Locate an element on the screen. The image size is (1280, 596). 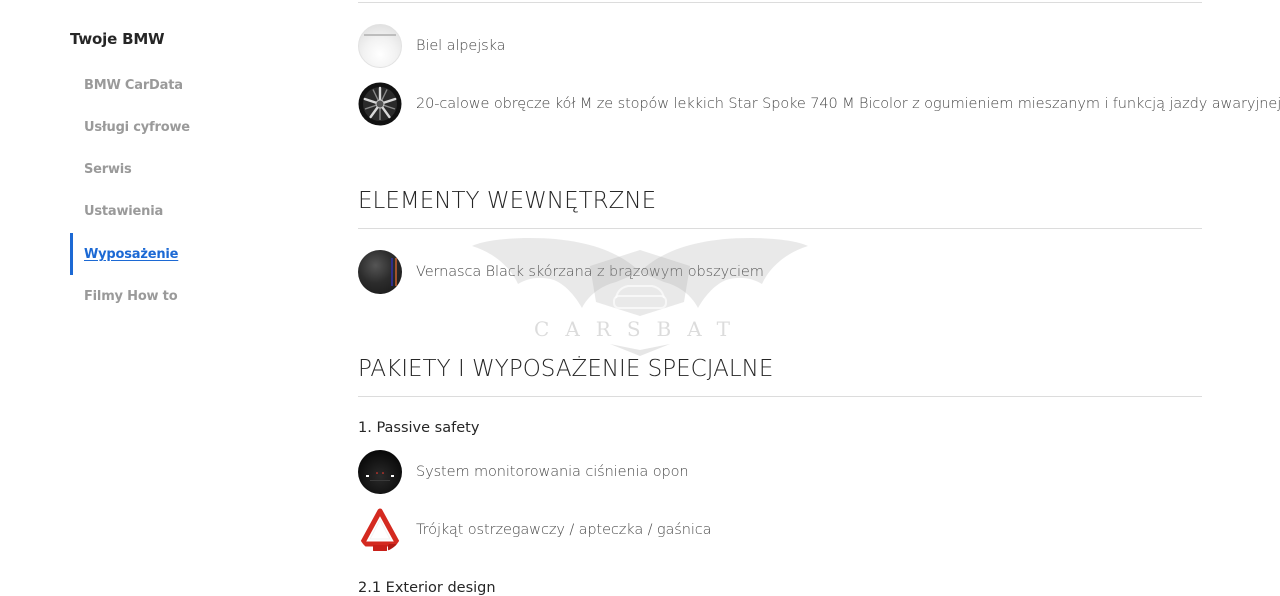
list-item: Biel alpejska is located at coordinates (432, 46).